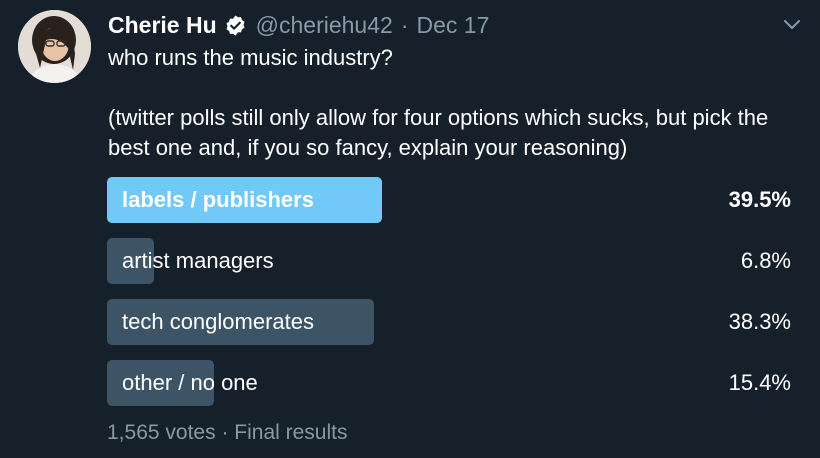 Image resolution: width=820 pixels, height=458 pixels. What do you see at coordinates (235, 25) in the screenshot?
I see `verified-badge-icon` at bounding box center [235, 25].